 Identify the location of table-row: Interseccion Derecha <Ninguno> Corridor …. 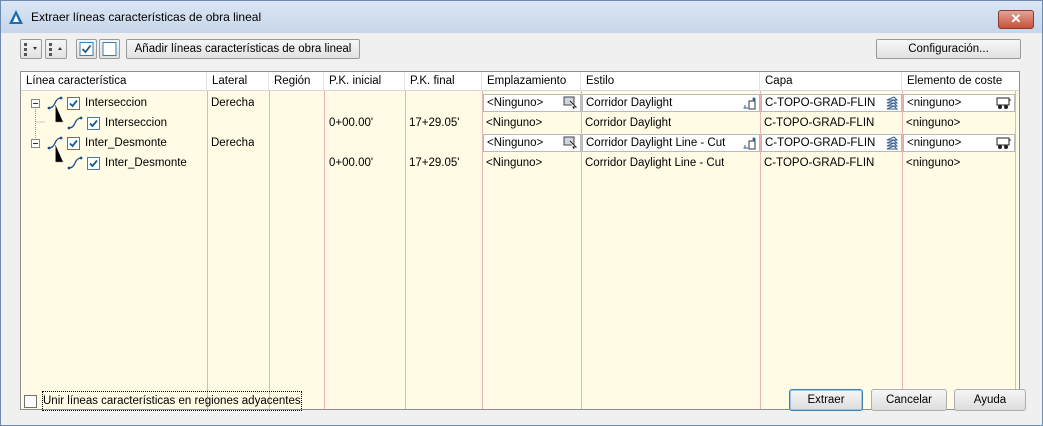
(520, 103).